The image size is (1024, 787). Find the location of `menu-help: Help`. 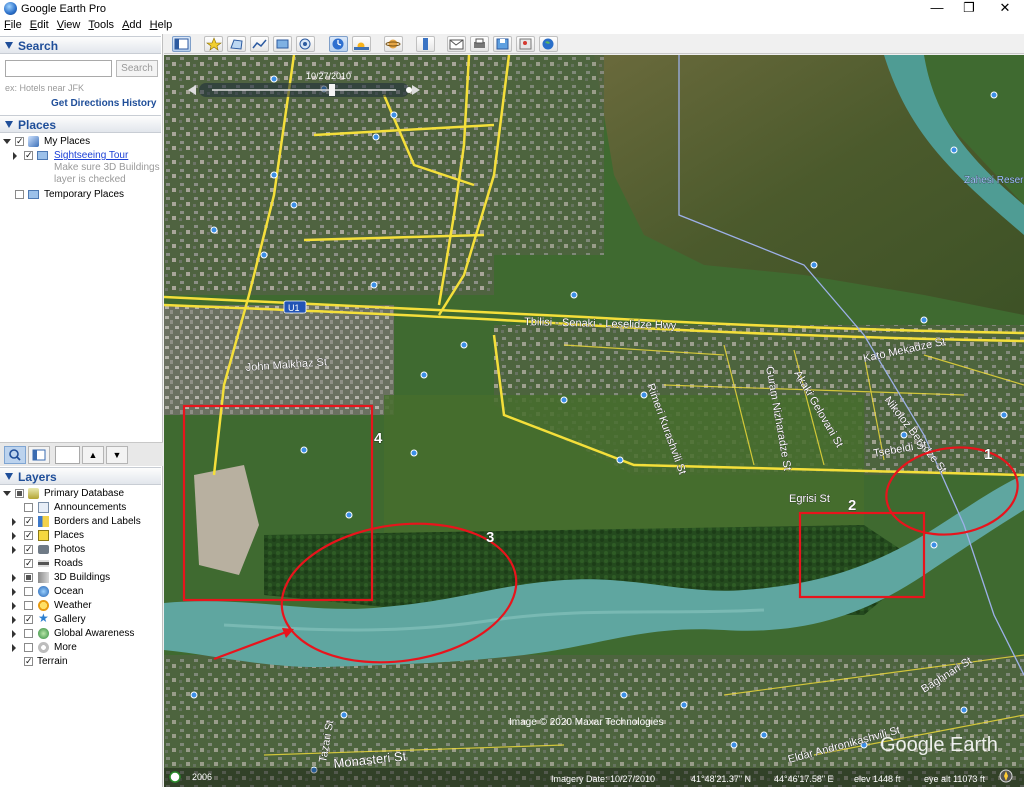

menu-help: Help is located at coordinates (161, 24).